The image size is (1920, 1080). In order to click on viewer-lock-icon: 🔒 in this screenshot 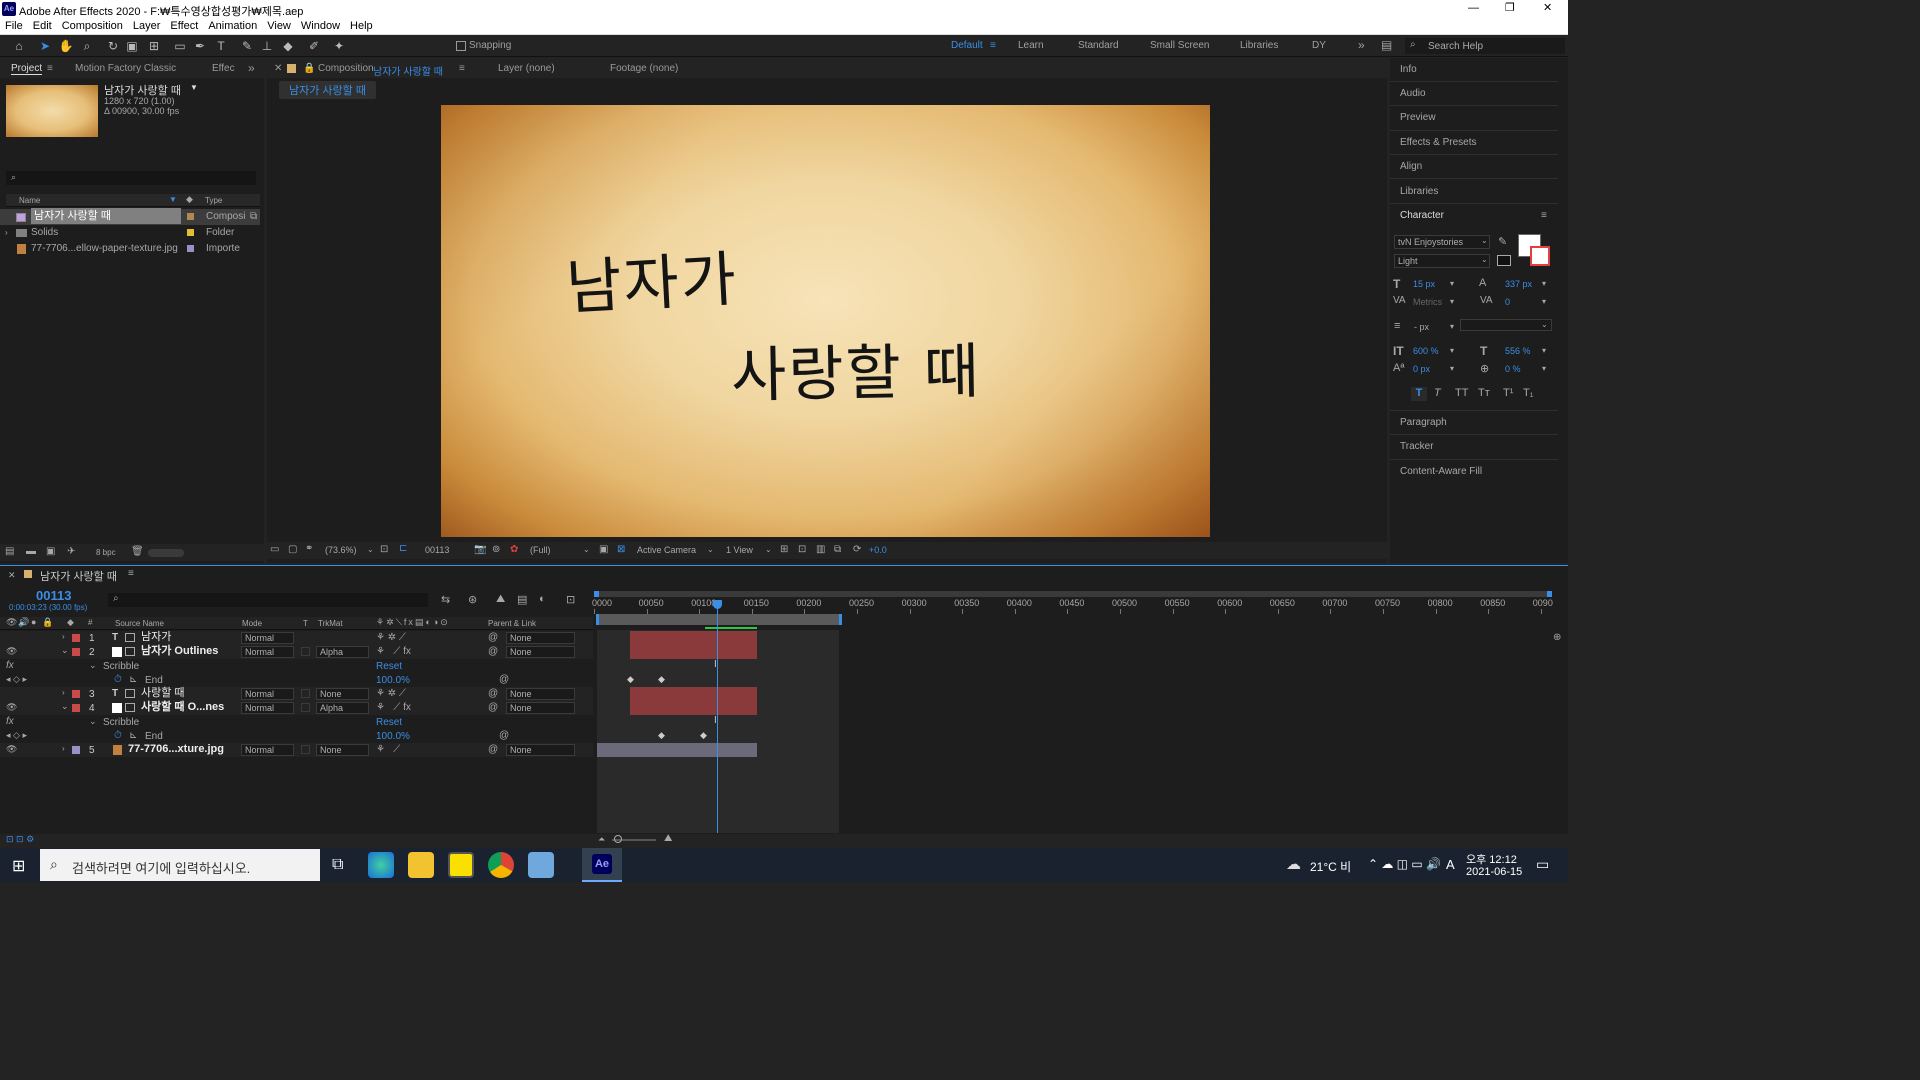, I will do `click(309, 68)`.